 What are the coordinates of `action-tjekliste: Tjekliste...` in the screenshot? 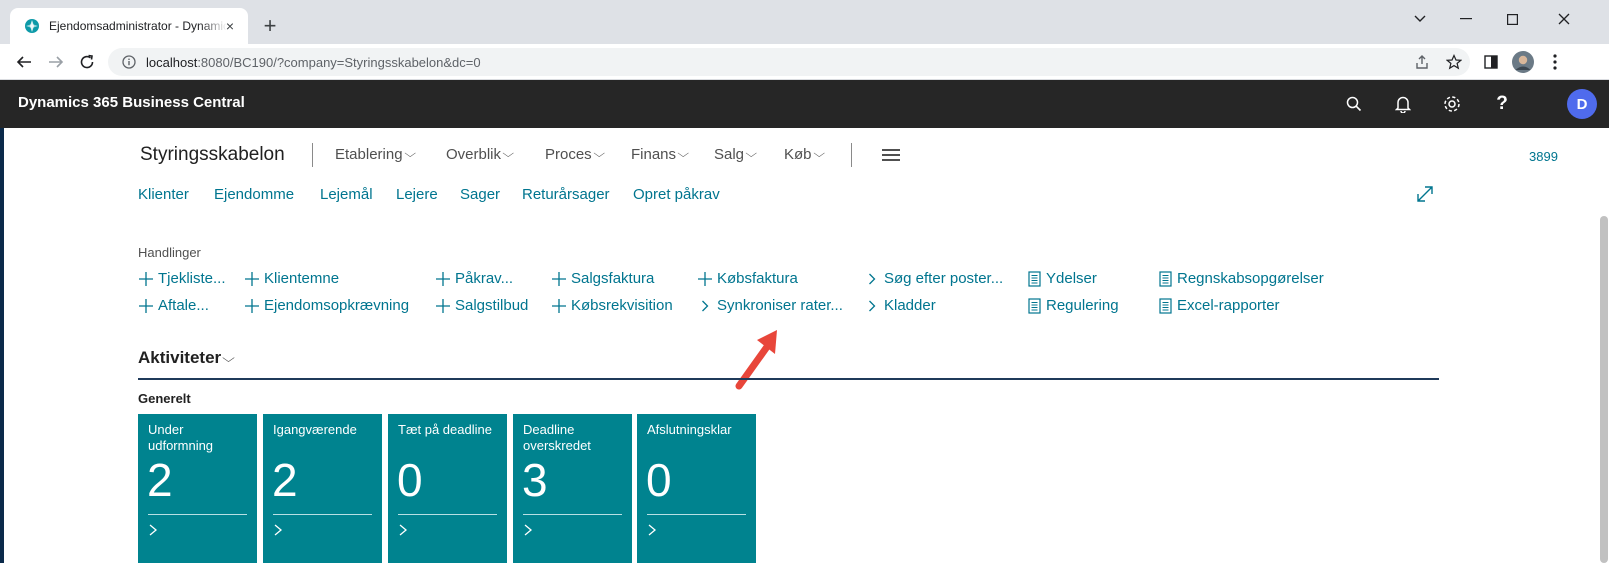 It's located at (182, 278).